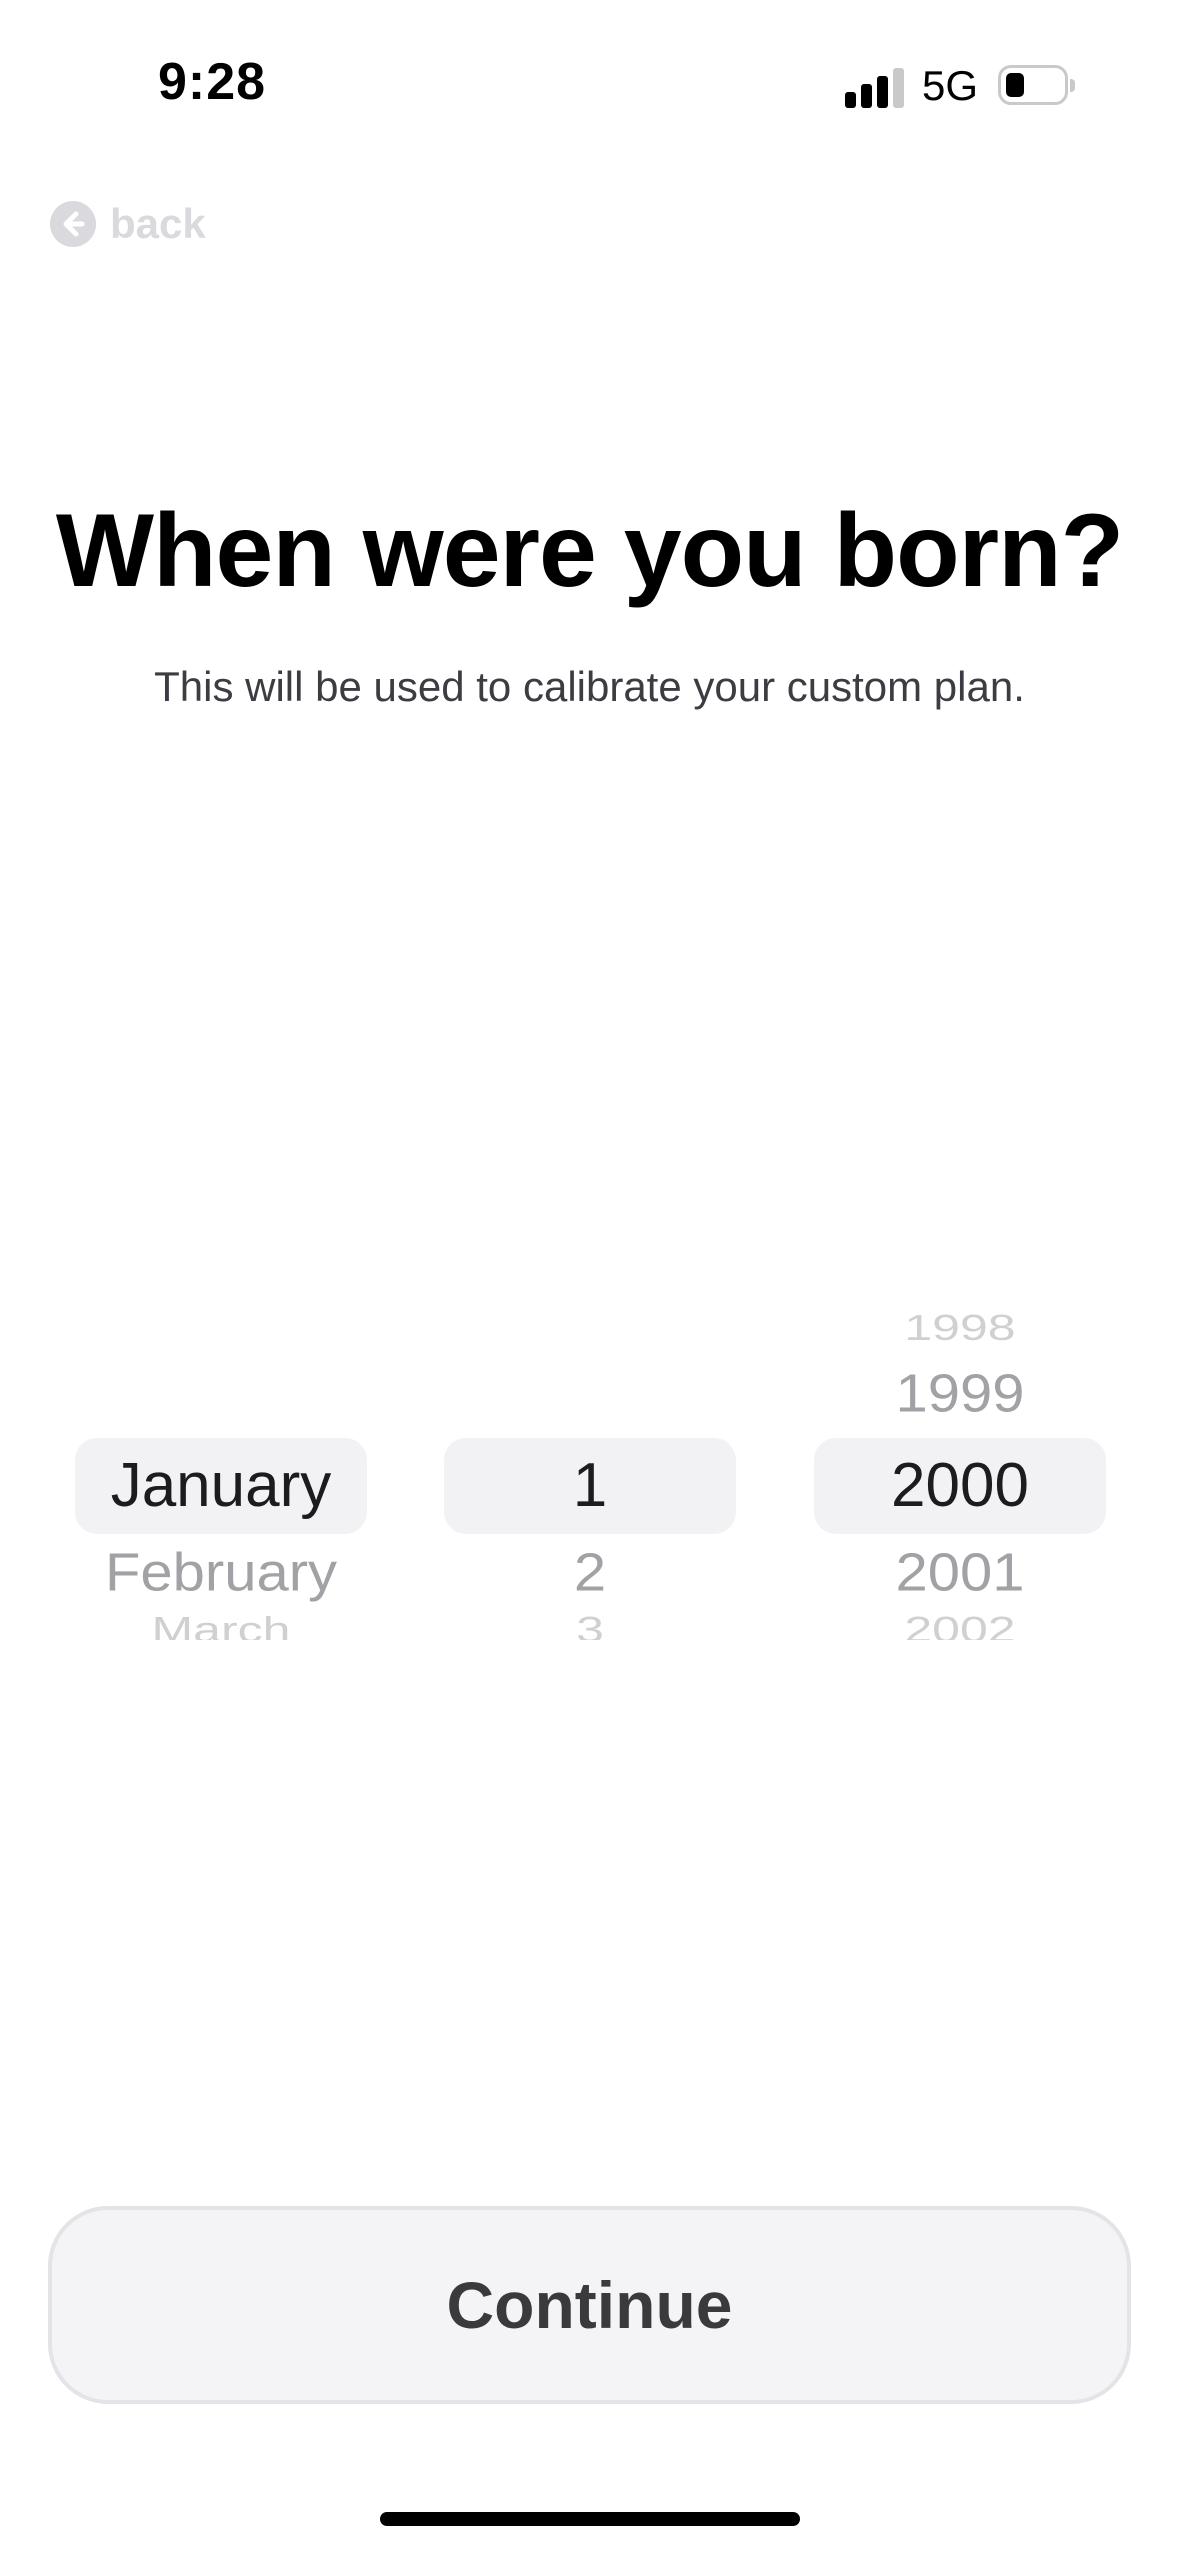  What do you see at coordinates (960, 1573) in the screenshot?
I see `year-option: 2001` at bounding box center [960, 1573].